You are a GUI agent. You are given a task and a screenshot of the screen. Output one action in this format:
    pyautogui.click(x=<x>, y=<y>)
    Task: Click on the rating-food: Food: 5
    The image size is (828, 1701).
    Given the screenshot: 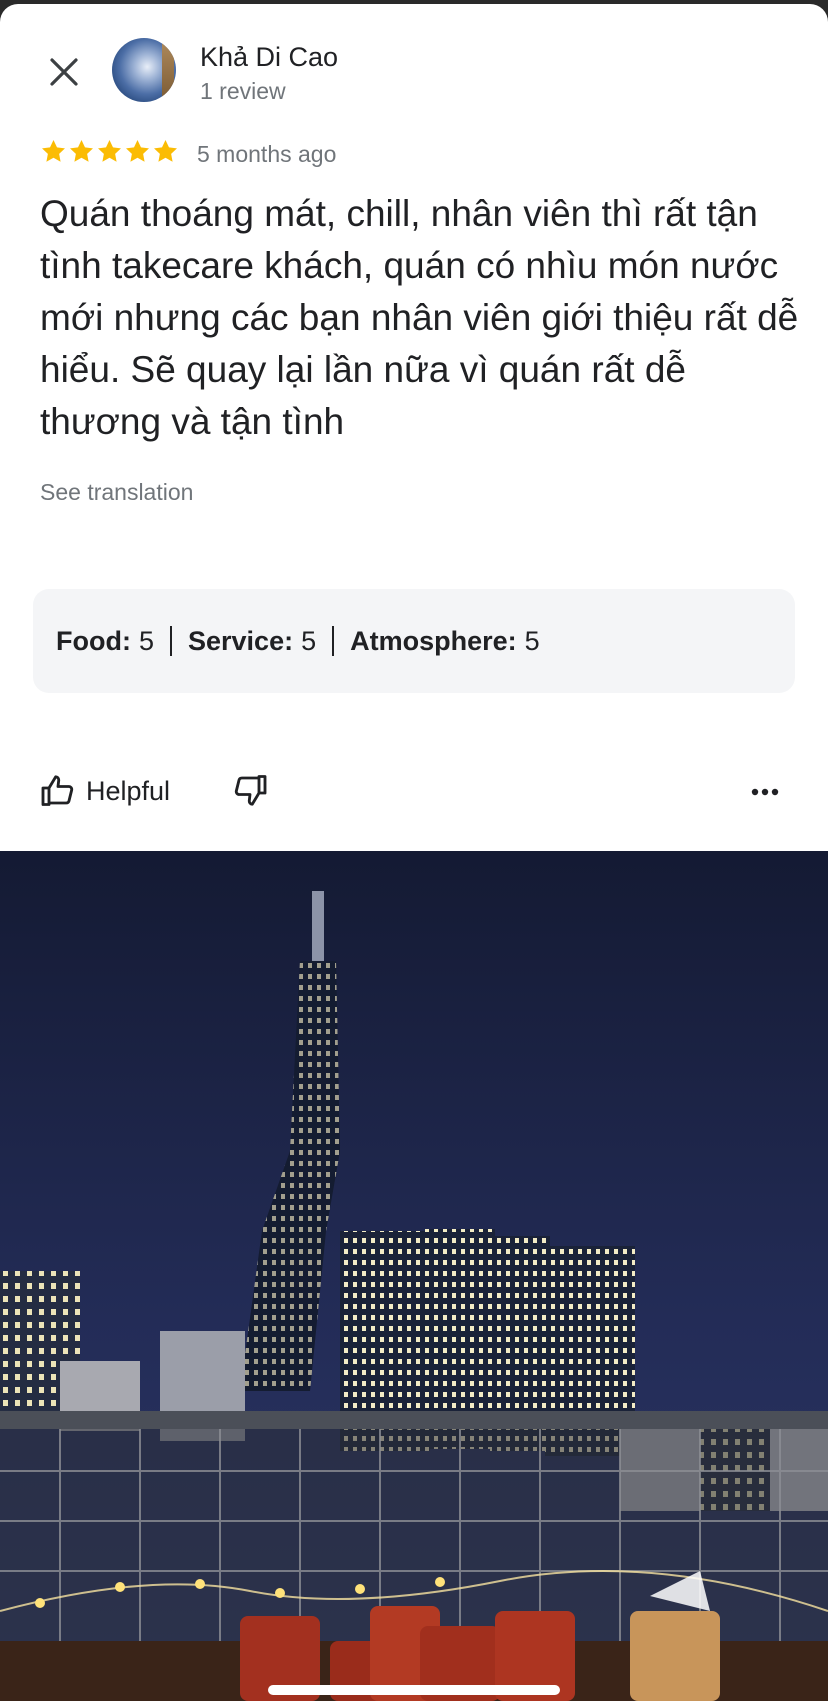 What is the action you would take?
    pyautogui.click(x=105, y=641)
    